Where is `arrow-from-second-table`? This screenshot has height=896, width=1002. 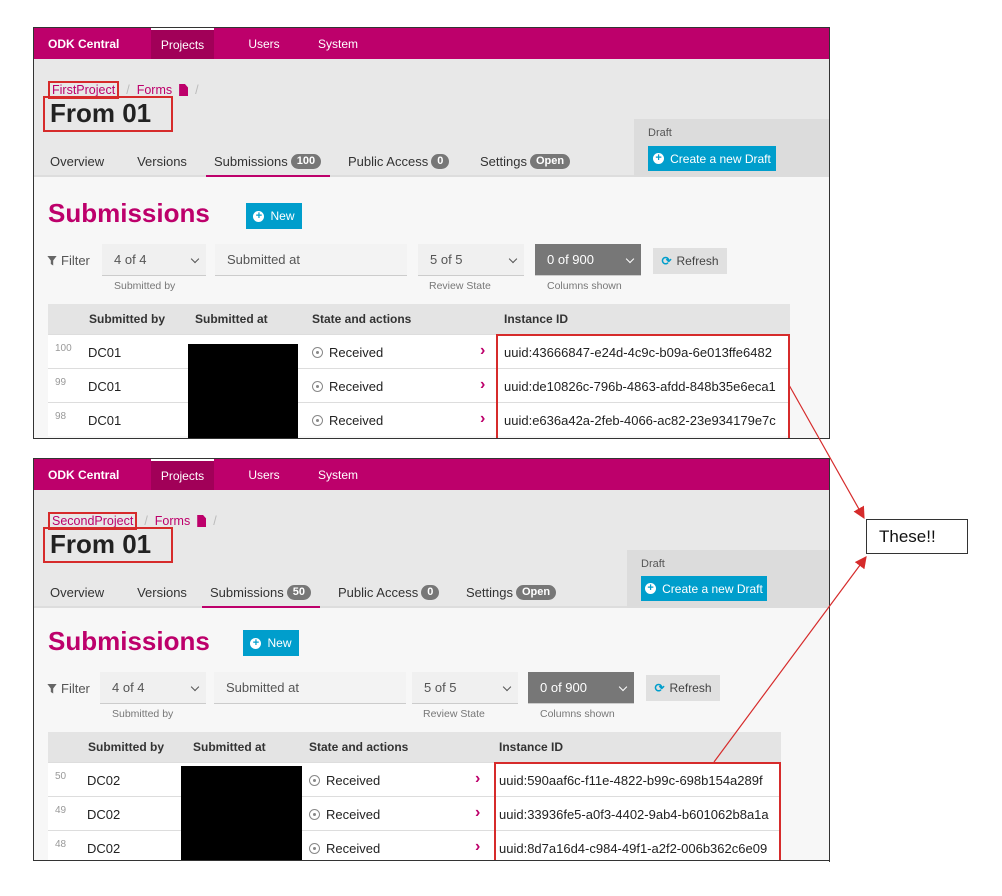 arrow-from-second-table is located at coordinates (790, 659).